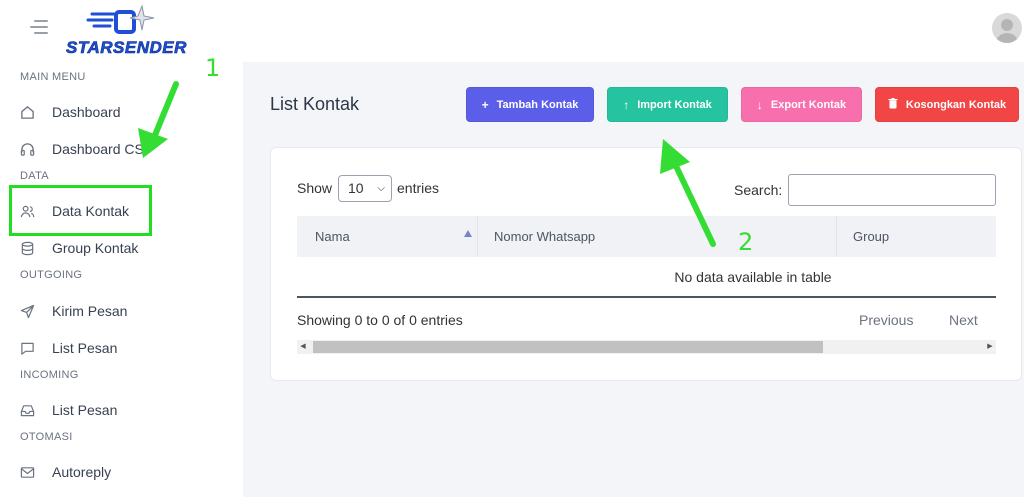  Describe the element at coordinates (39, 27) in the screenshot. I see `menu-toggle-icon` at that location.